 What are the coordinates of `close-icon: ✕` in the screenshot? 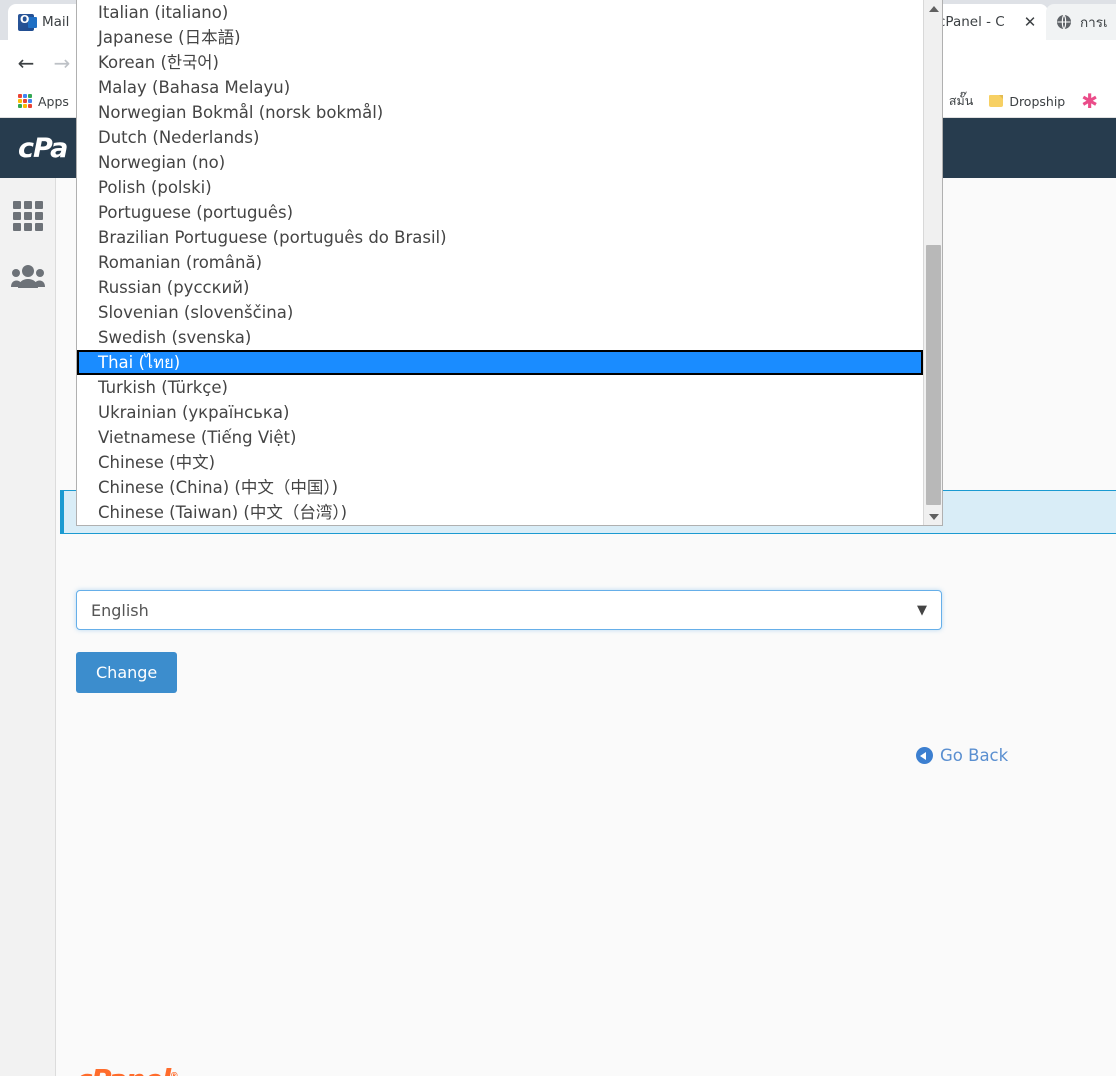 It's located at (1030, 22).